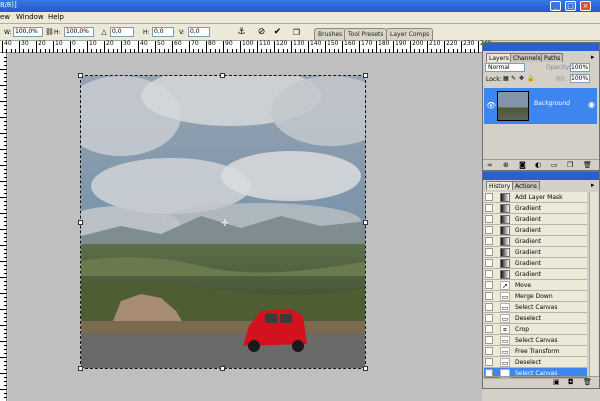  I want to click on folder-icon: ▭, so click(554, 165).